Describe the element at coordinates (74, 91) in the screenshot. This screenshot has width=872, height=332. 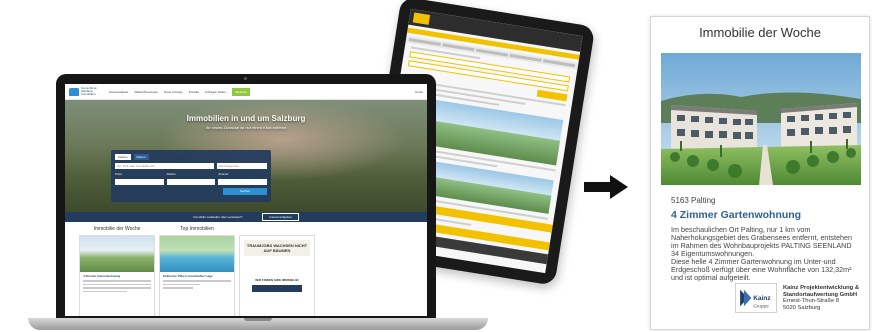
I see `house-icon` at that location.